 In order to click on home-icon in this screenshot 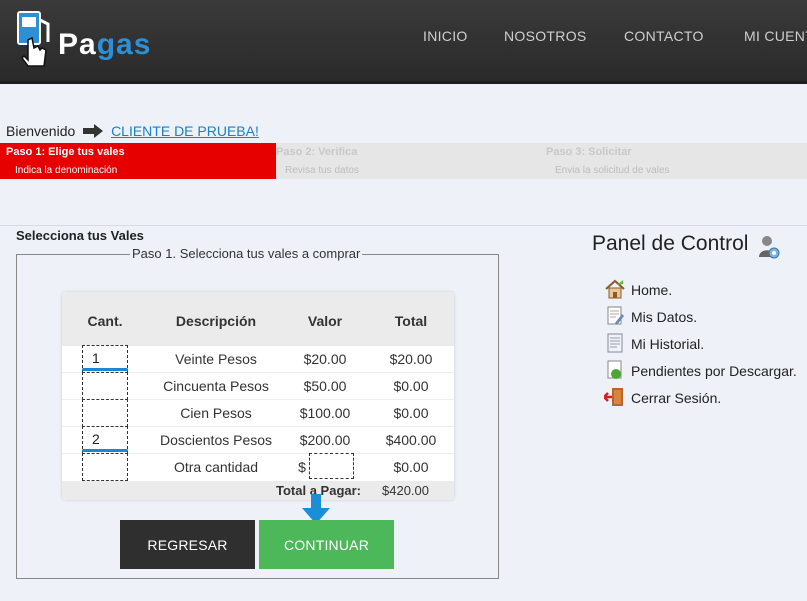, I will do `click(615, 289)`.